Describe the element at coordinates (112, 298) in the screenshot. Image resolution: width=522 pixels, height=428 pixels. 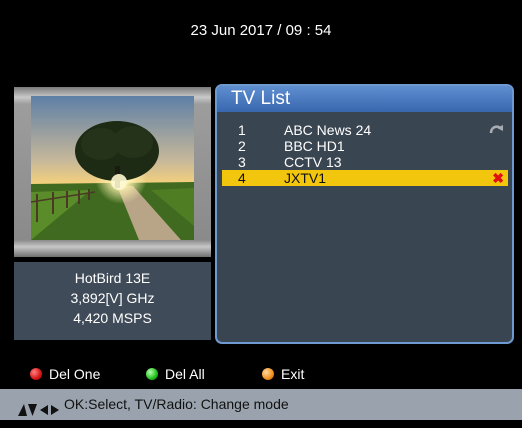
I see `satellite-frequency: 3,892[V] GHz` at that location.